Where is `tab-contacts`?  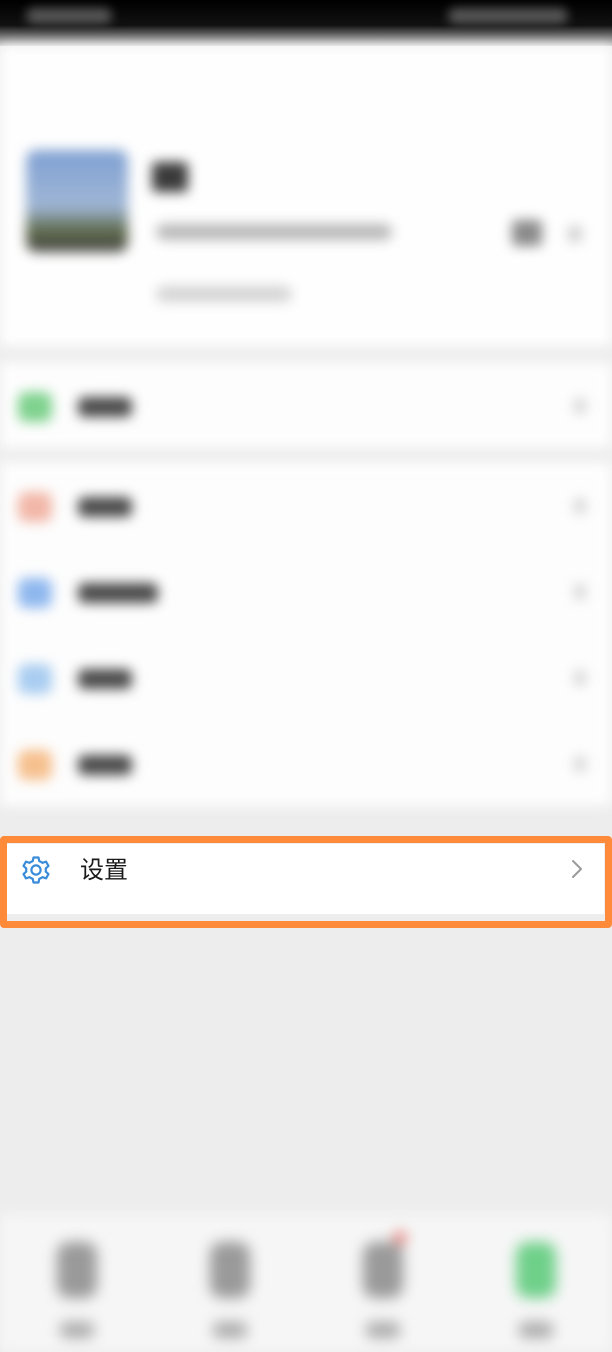
tab-contacts is located at coordinates (229, 1283).